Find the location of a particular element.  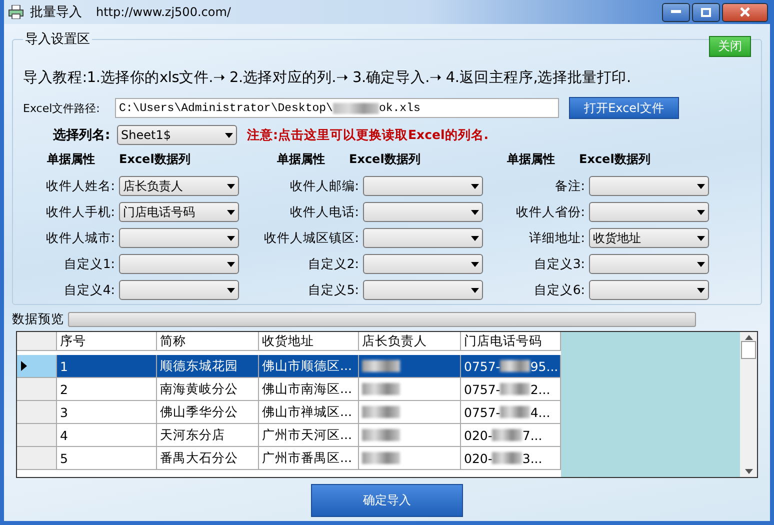

column-header: 店长负责人 is located at coordinates (410, 341).